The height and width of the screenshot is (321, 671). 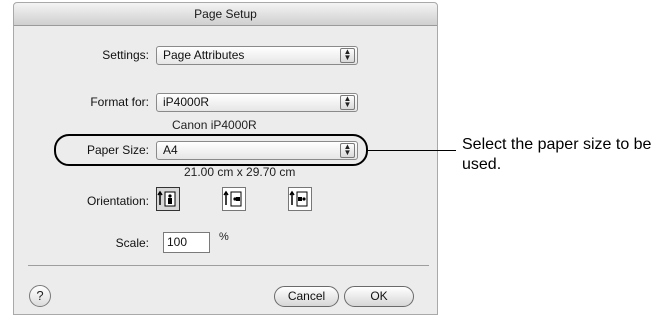 I want to click on paper-dimensions: 21.00 cm x 29.70 cm, so click(x=240, y=172).